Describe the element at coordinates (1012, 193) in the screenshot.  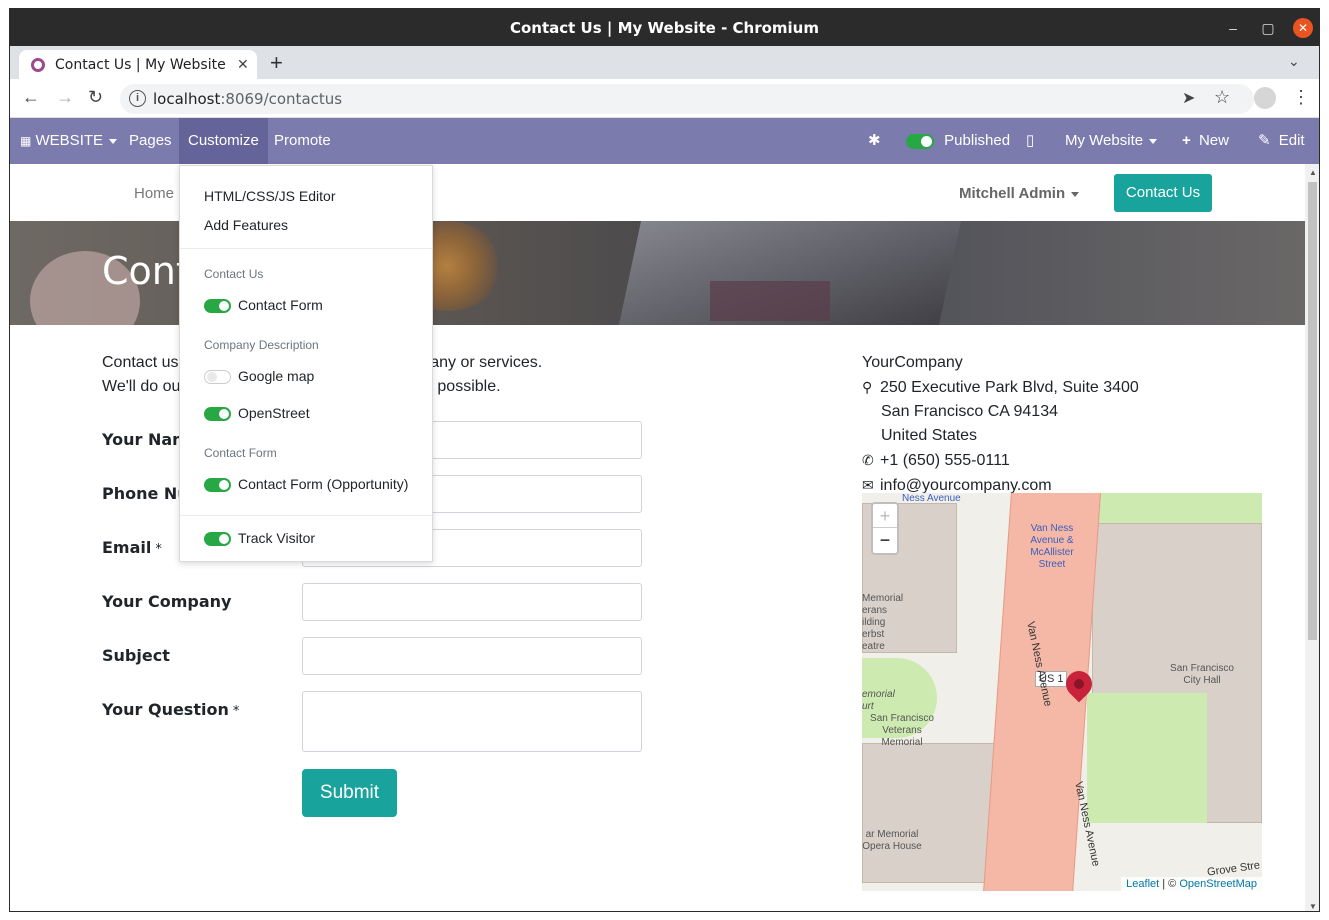
I see `user-name: Mitchell Admin` at that location.